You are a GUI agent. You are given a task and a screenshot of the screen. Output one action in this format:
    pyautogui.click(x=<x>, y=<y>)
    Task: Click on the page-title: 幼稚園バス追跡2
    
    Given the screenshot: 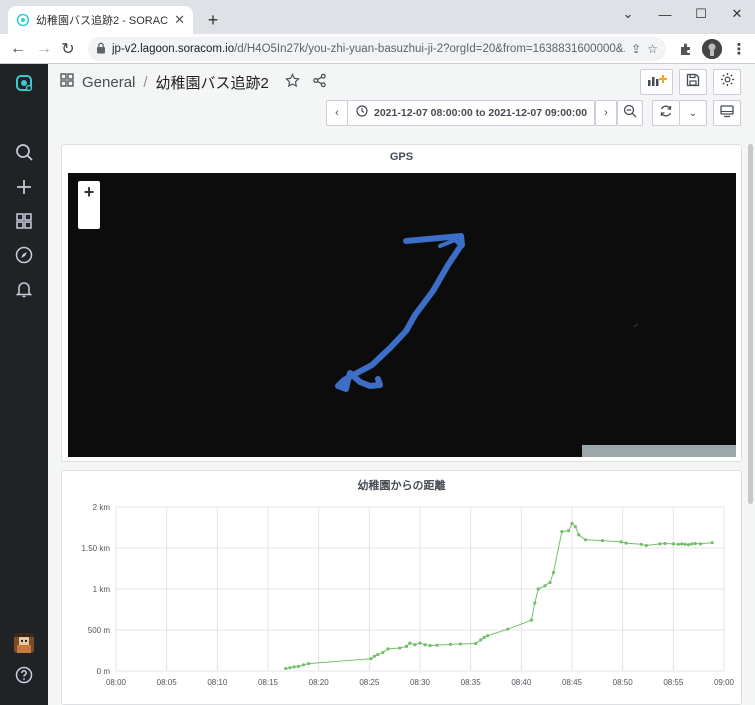 What is the action you would take?
    pyautogui.click(x=212, y=82)
    